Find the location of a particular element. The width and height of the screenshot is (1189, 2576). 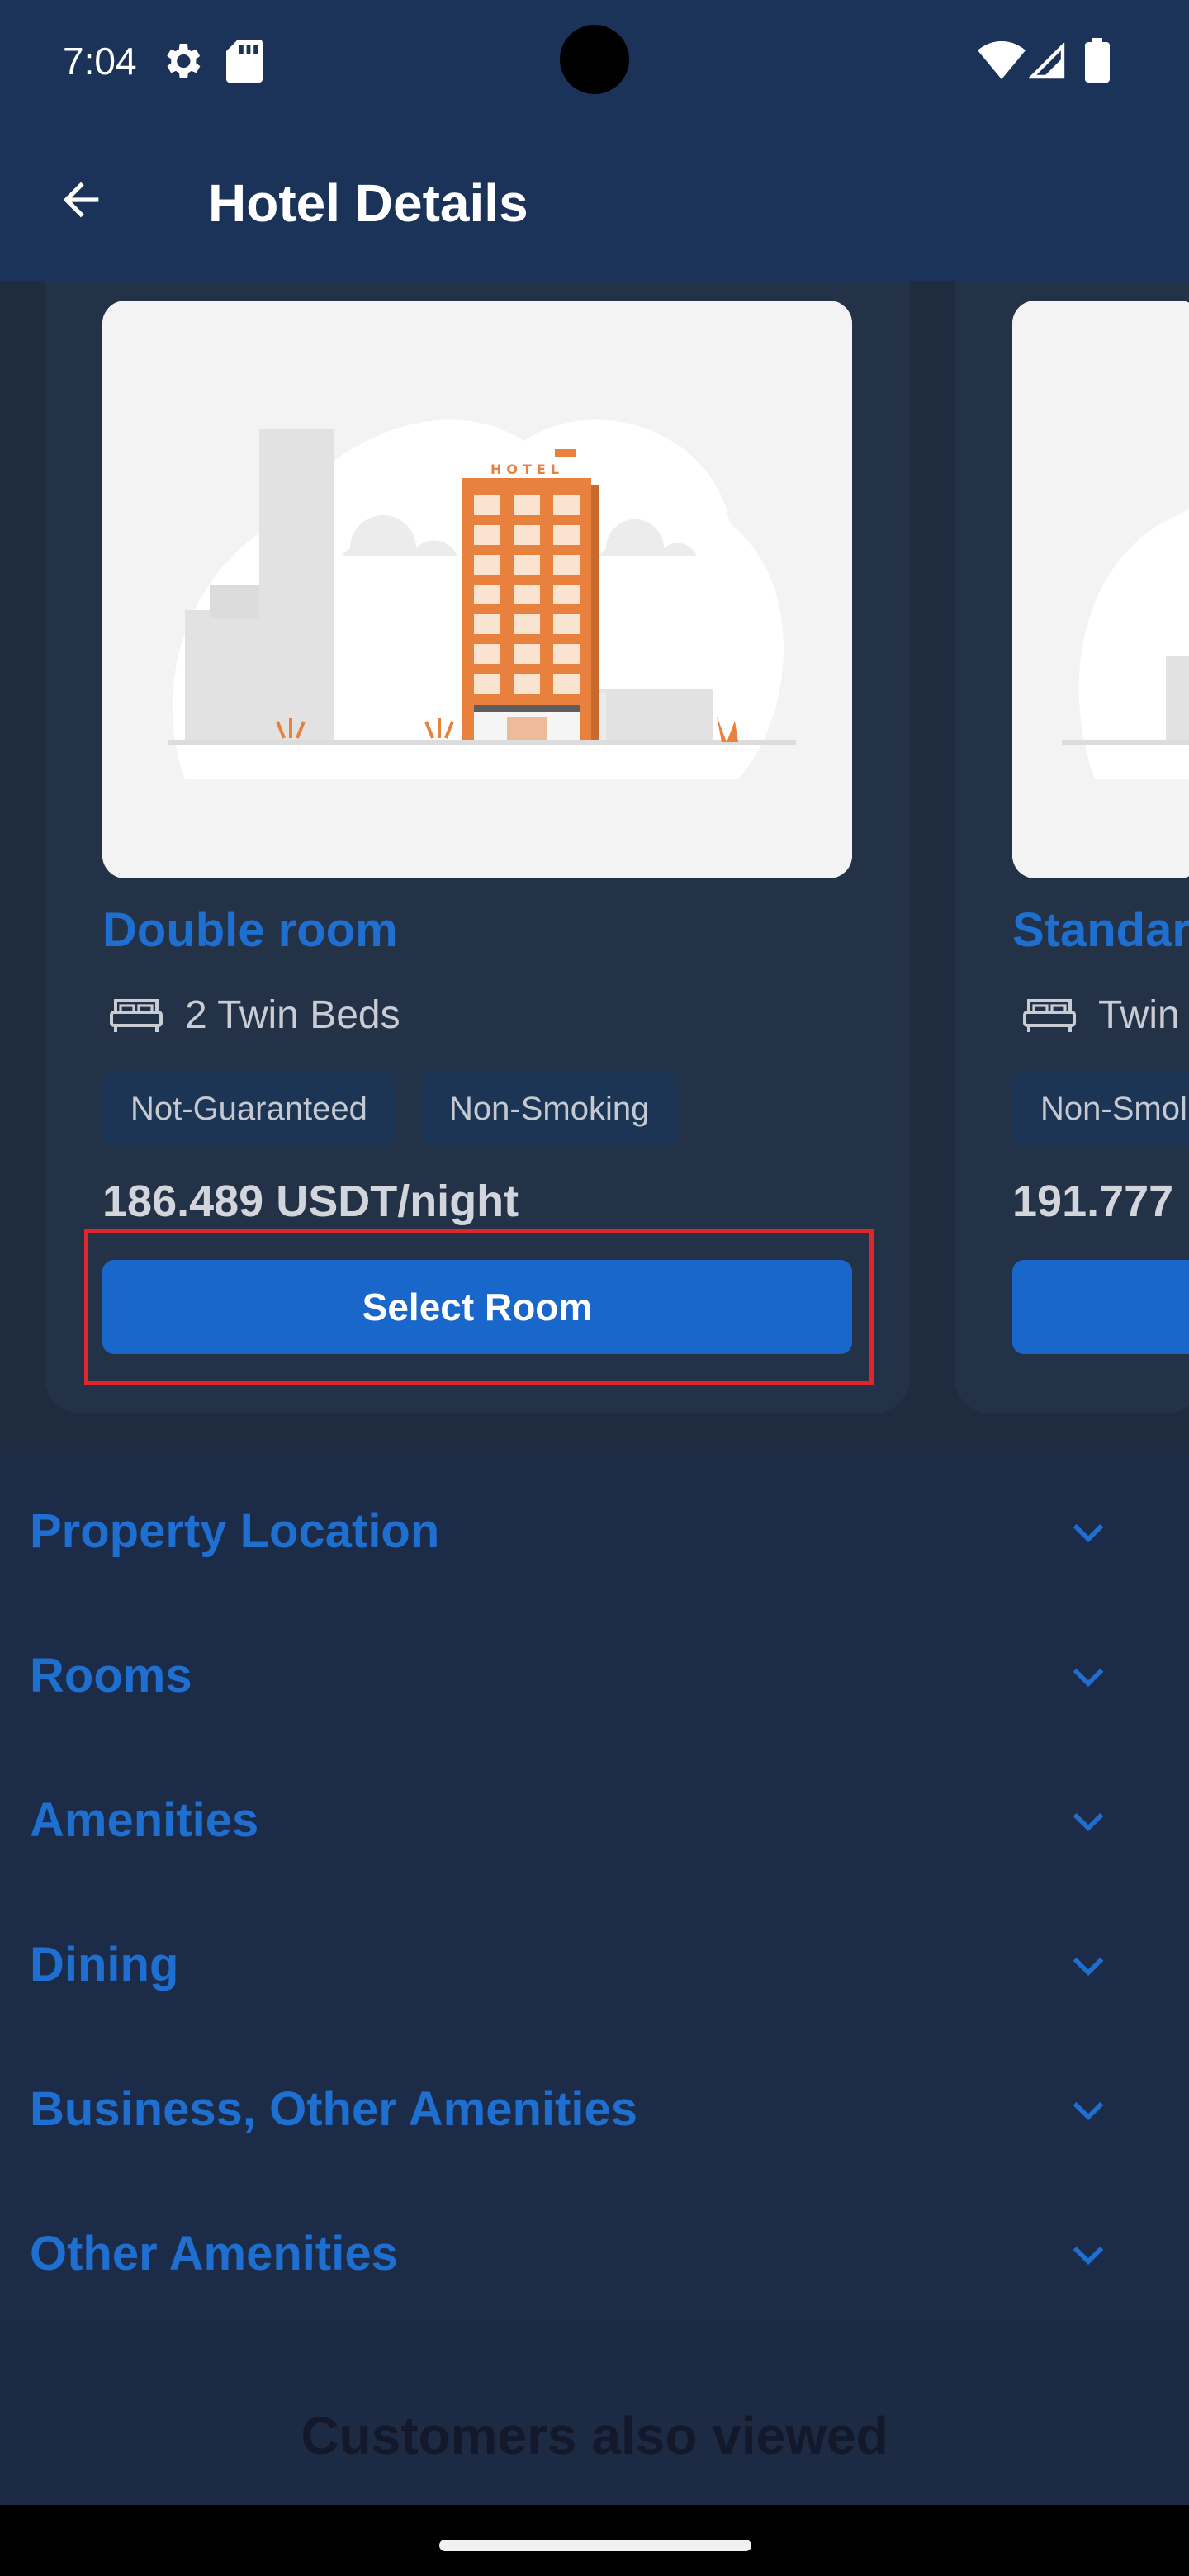

sd-card-icon is located at coordinates (244, 61).